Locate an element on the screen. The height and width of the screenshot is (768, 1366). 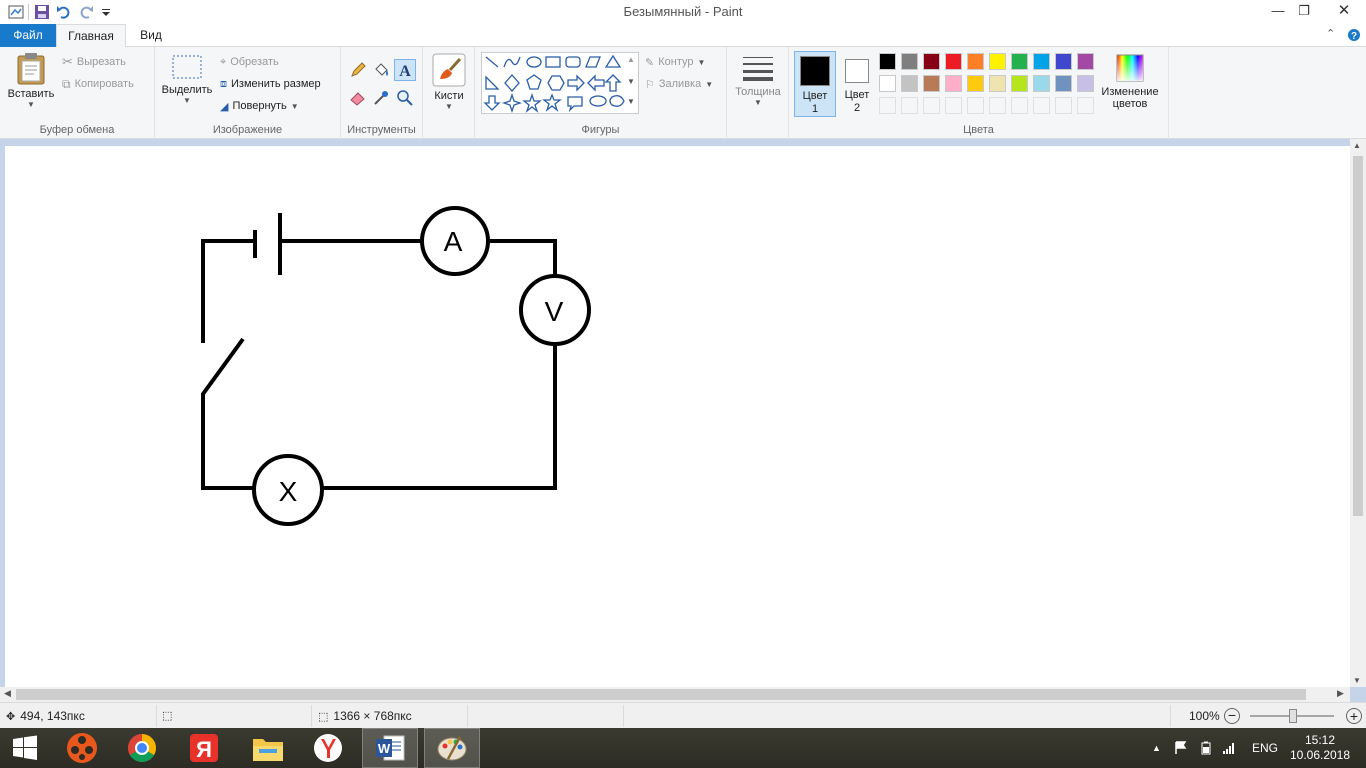
clock: 15:12 10.06.2018 is located at coordinates (1320, 748).